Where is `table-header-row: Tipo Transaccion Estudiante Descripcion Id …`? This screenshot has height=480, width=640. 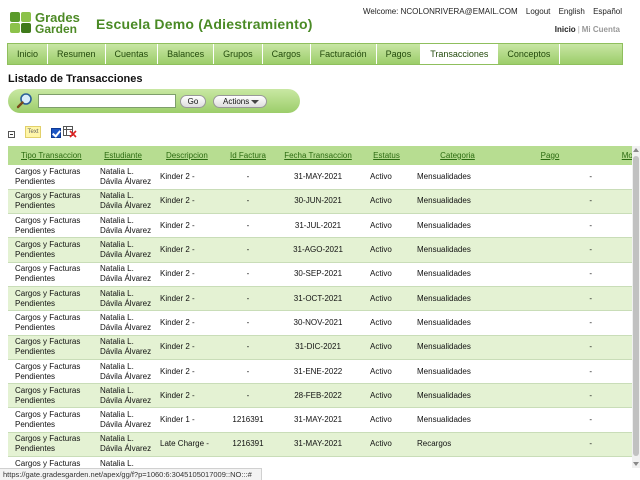
table-header-row: Tipo Transaccion Estudiante Descripcion Id … is located at coordinates (320, 156).